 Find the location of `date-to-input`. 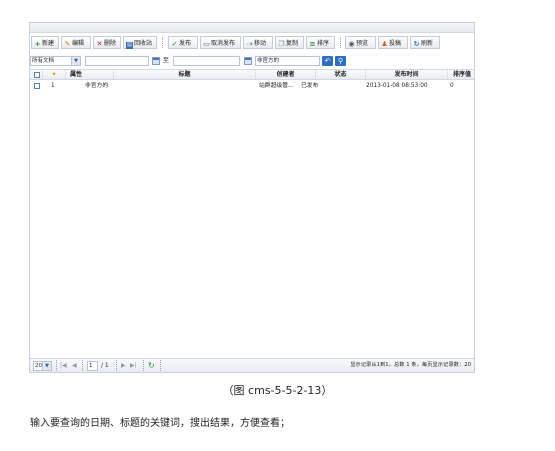

date-to-input is located at coordinates (206, 61).